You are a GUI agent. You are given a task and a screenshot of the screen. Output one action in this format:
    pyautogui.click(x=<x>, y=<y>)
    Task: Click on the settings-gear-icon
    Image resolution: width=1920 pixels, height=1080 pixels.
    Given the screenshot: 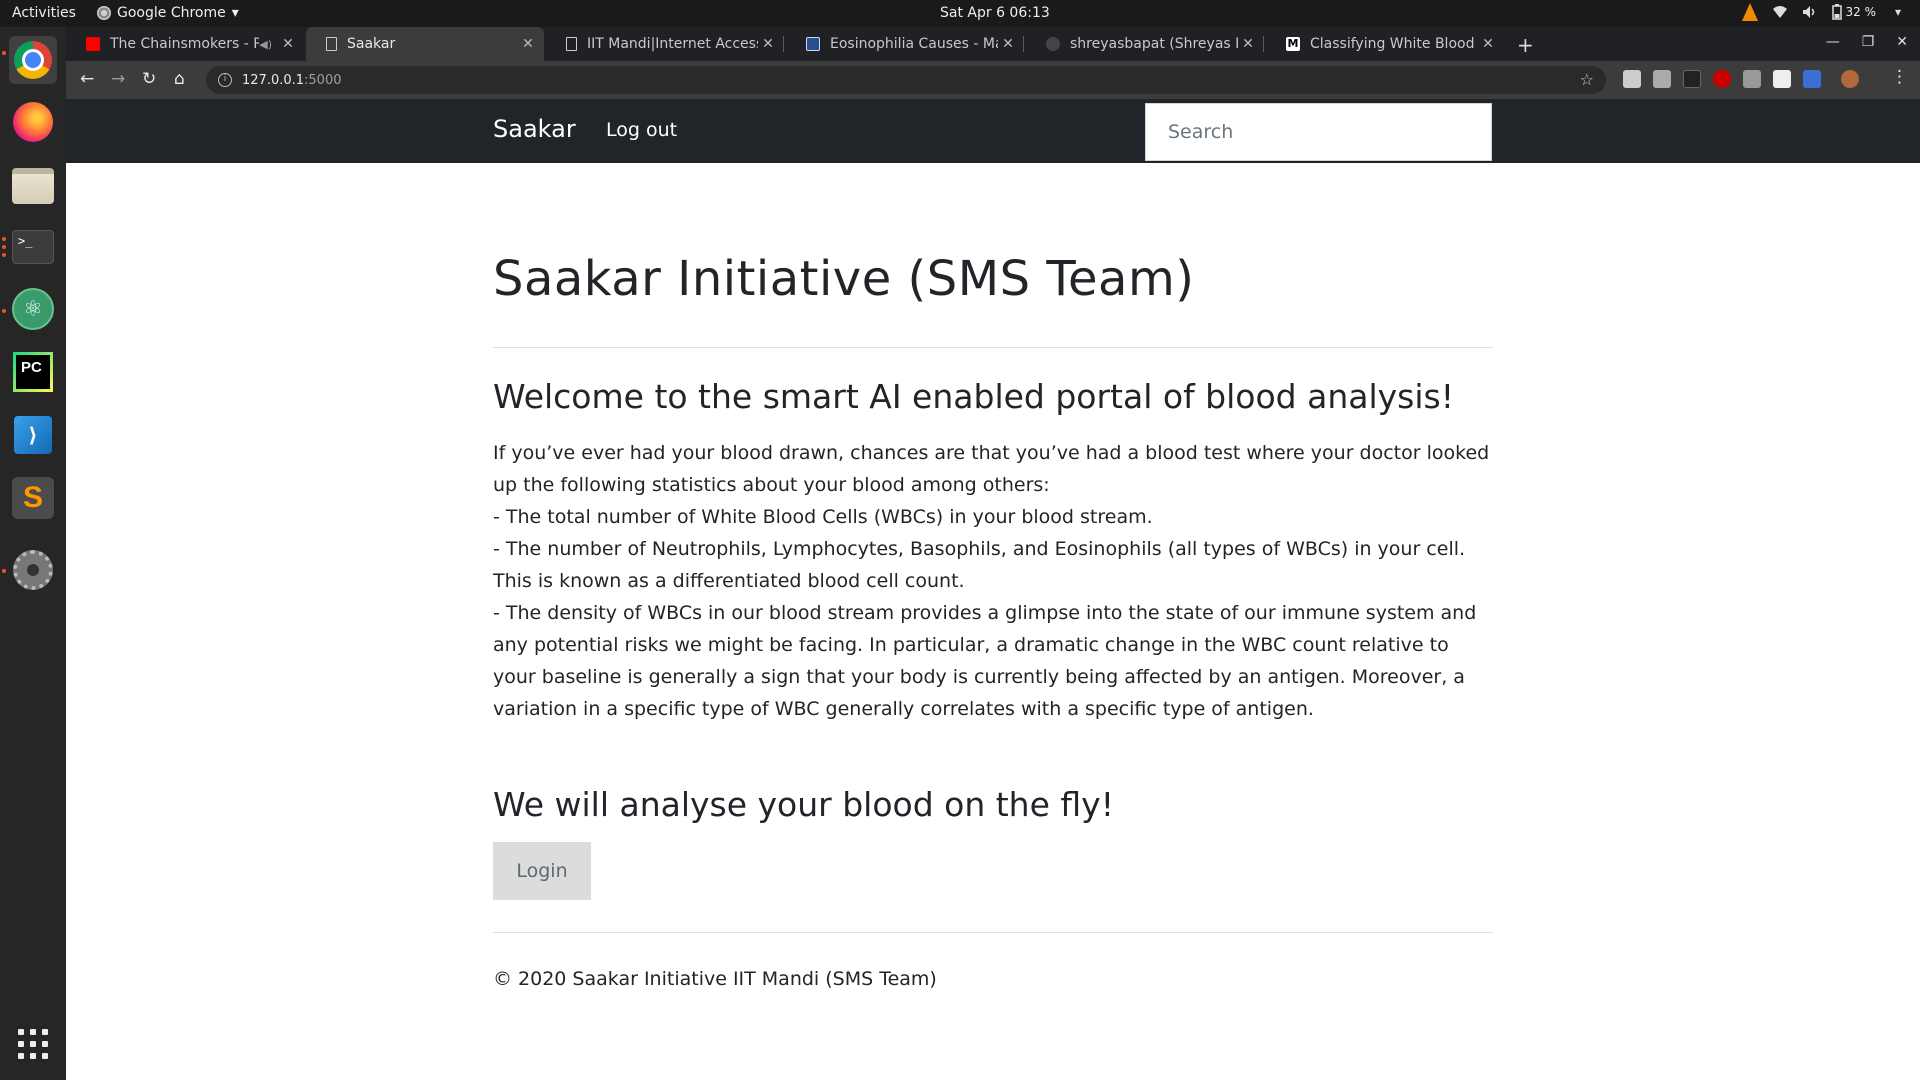 What is the action you would take?
    pyautogui.click(x=33, y=570)
    